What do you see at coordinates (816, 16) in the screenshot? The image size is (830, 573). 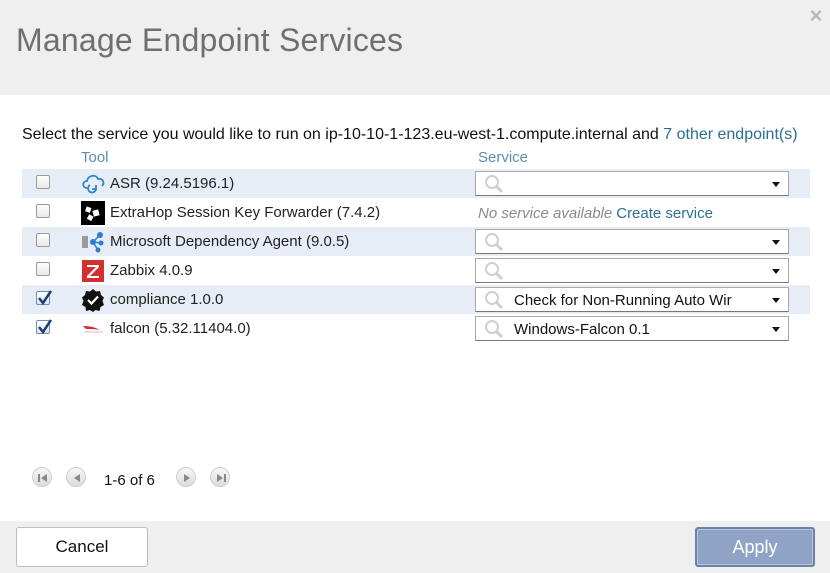 I see `close-icon: ×` at bounding box center [816, 16].